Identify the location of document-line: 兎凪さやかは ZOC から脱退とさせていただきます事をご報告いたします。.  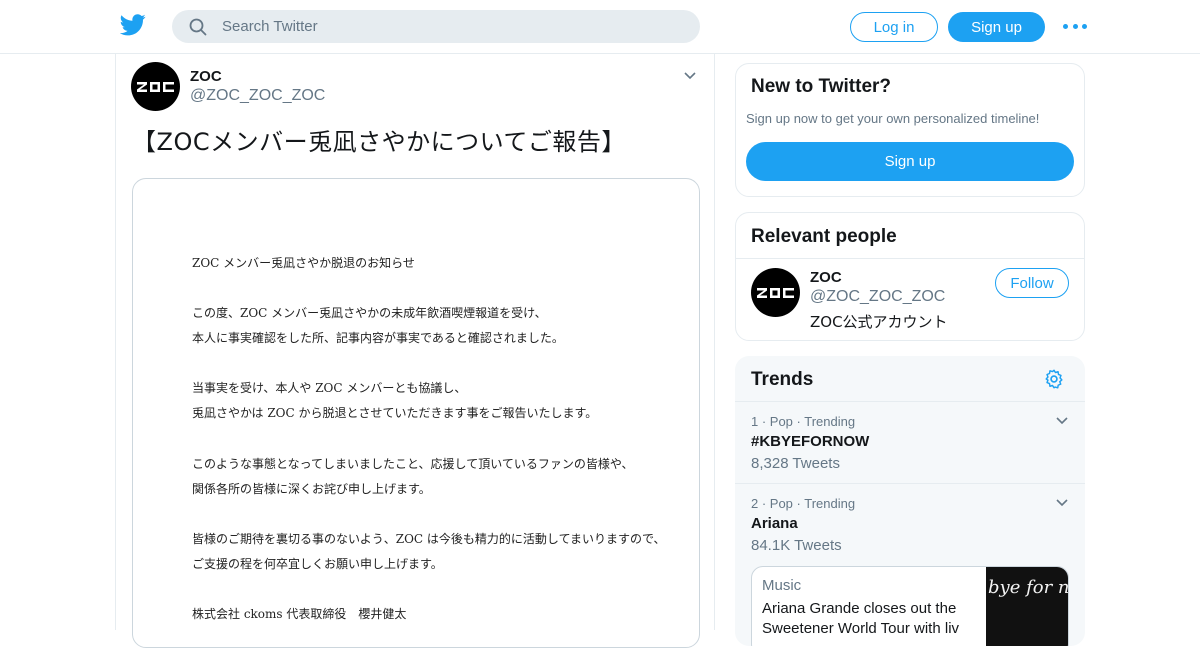
(395, 413).